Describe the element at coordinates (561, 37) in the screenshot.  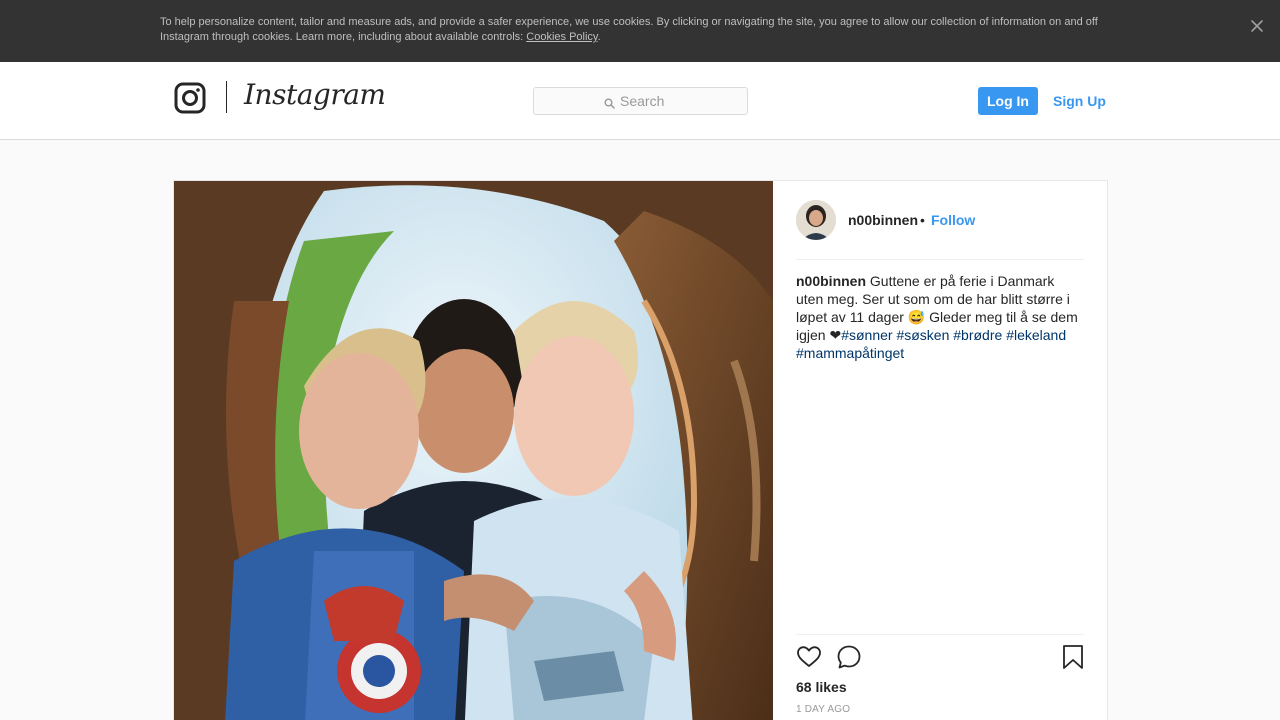
I see `cookies-policy-link: Cookies Policy` at that location.